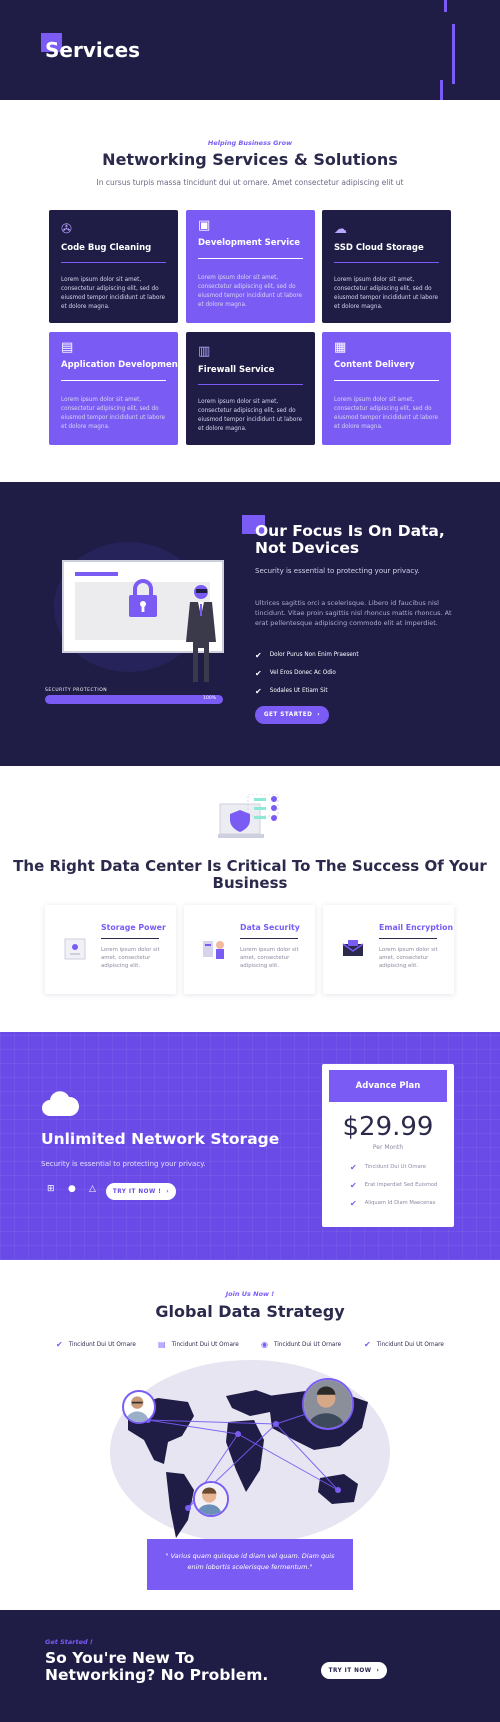 Image resolution: width=500 pixels, height=1722 pixels. I want to click on firewall-icon: ▥, so click(204, 351).